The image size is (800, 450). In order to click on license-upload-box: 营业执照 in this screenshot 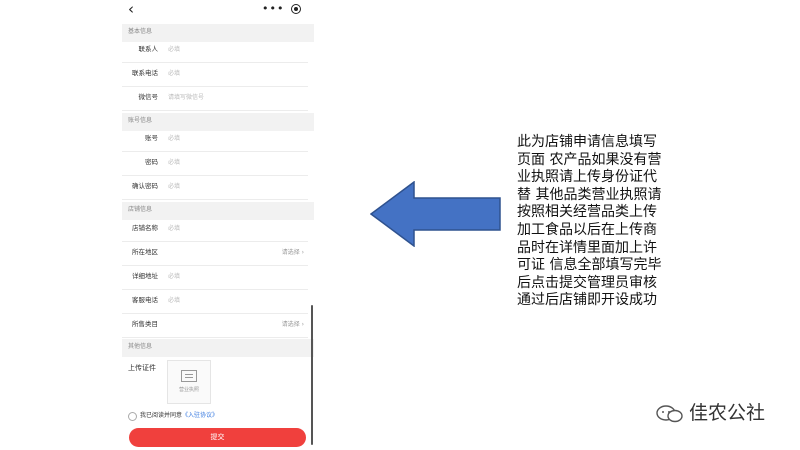, I will do `click(189, 382)`.